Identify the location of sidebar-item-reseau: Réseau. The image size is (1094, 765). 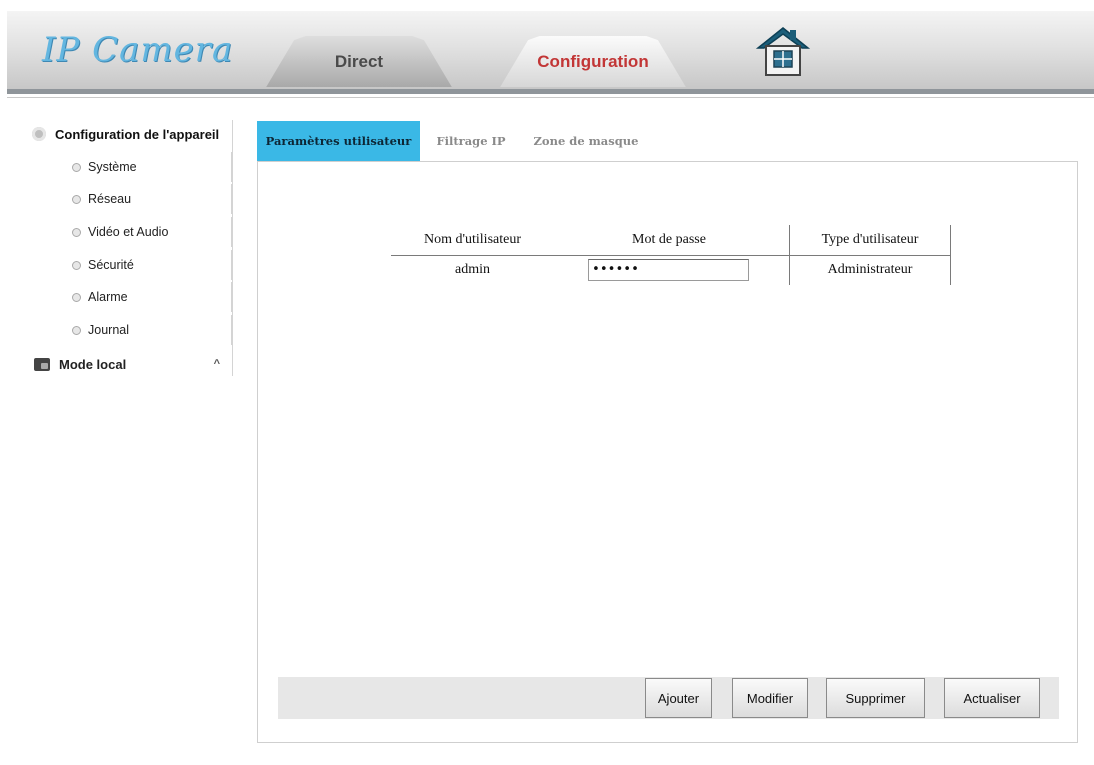
(152, 199).